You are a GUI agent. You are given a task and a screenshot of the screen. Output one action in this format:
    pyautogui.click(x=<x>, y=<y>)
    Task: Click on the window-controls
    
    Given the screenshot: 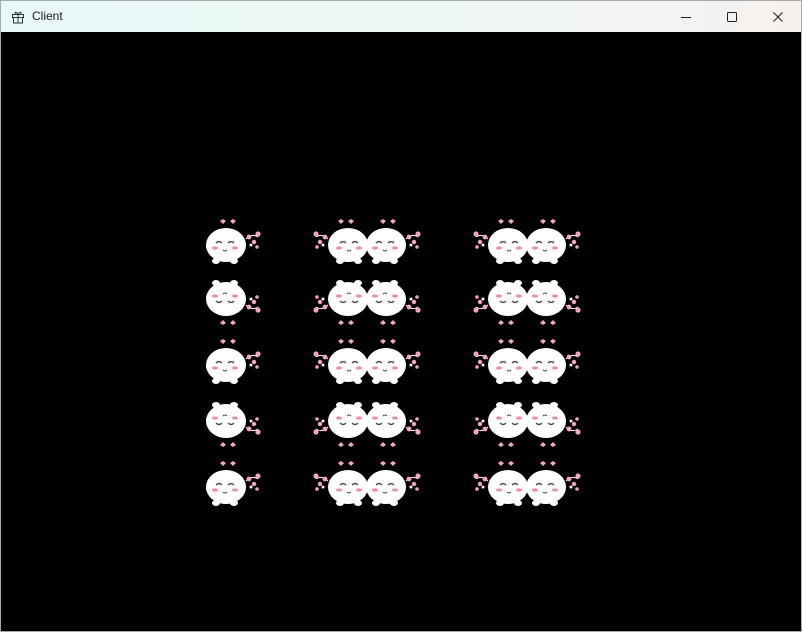 What is the action you would take?
    pyautogui.click(x=732, y=16)
    